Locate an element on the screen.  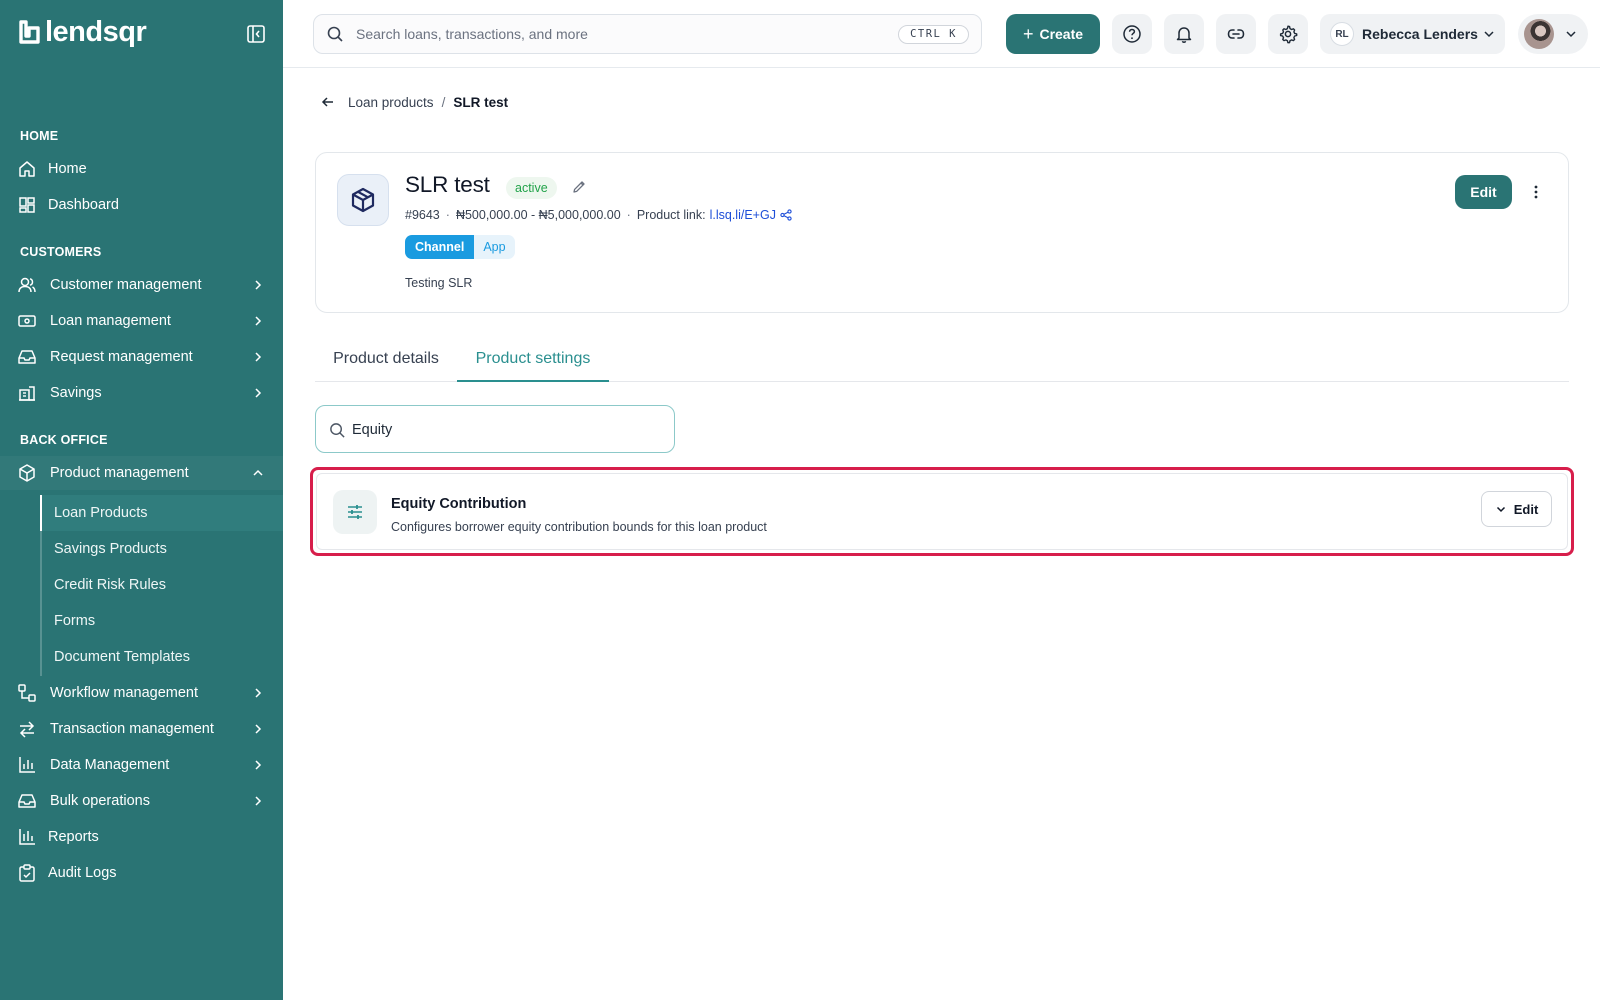
profile-menu-button is located at coordinates (1553, 34).